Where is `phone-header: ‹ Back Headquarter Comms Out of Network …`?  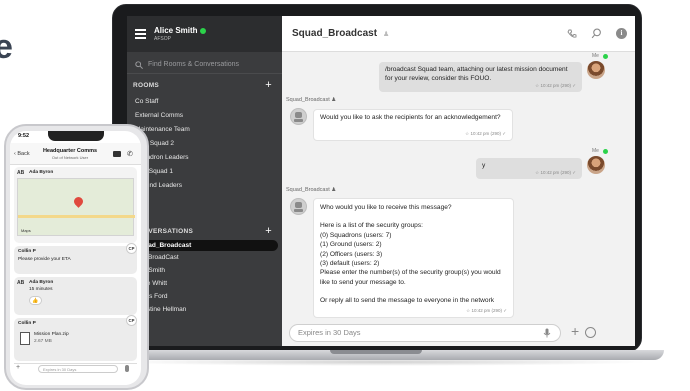
phone-header: ‹ Back Headquarter Comms Out of Network … is located at coordinates (75, 154).